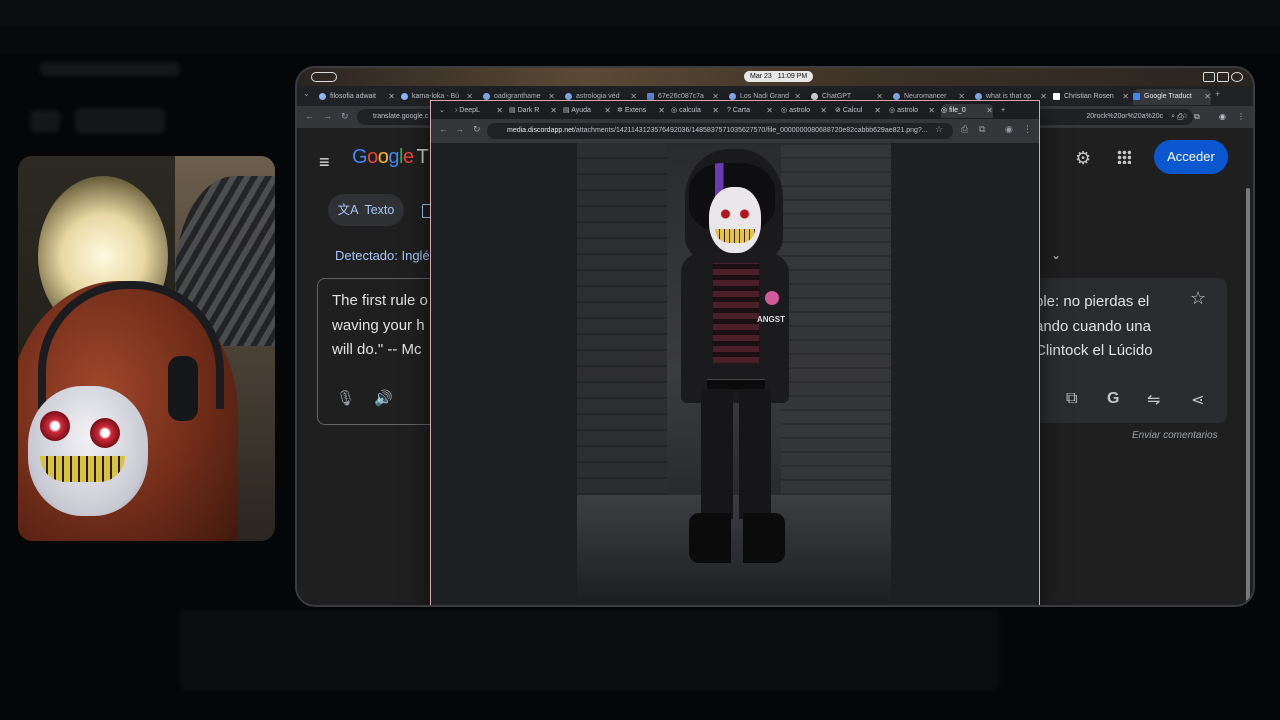 Image resolution: width=1280 pixels, height=720 pixels. Describe the element at coordinates (383, 398) in the screenshot. I see `speaker-icon: 🔊` at that location.